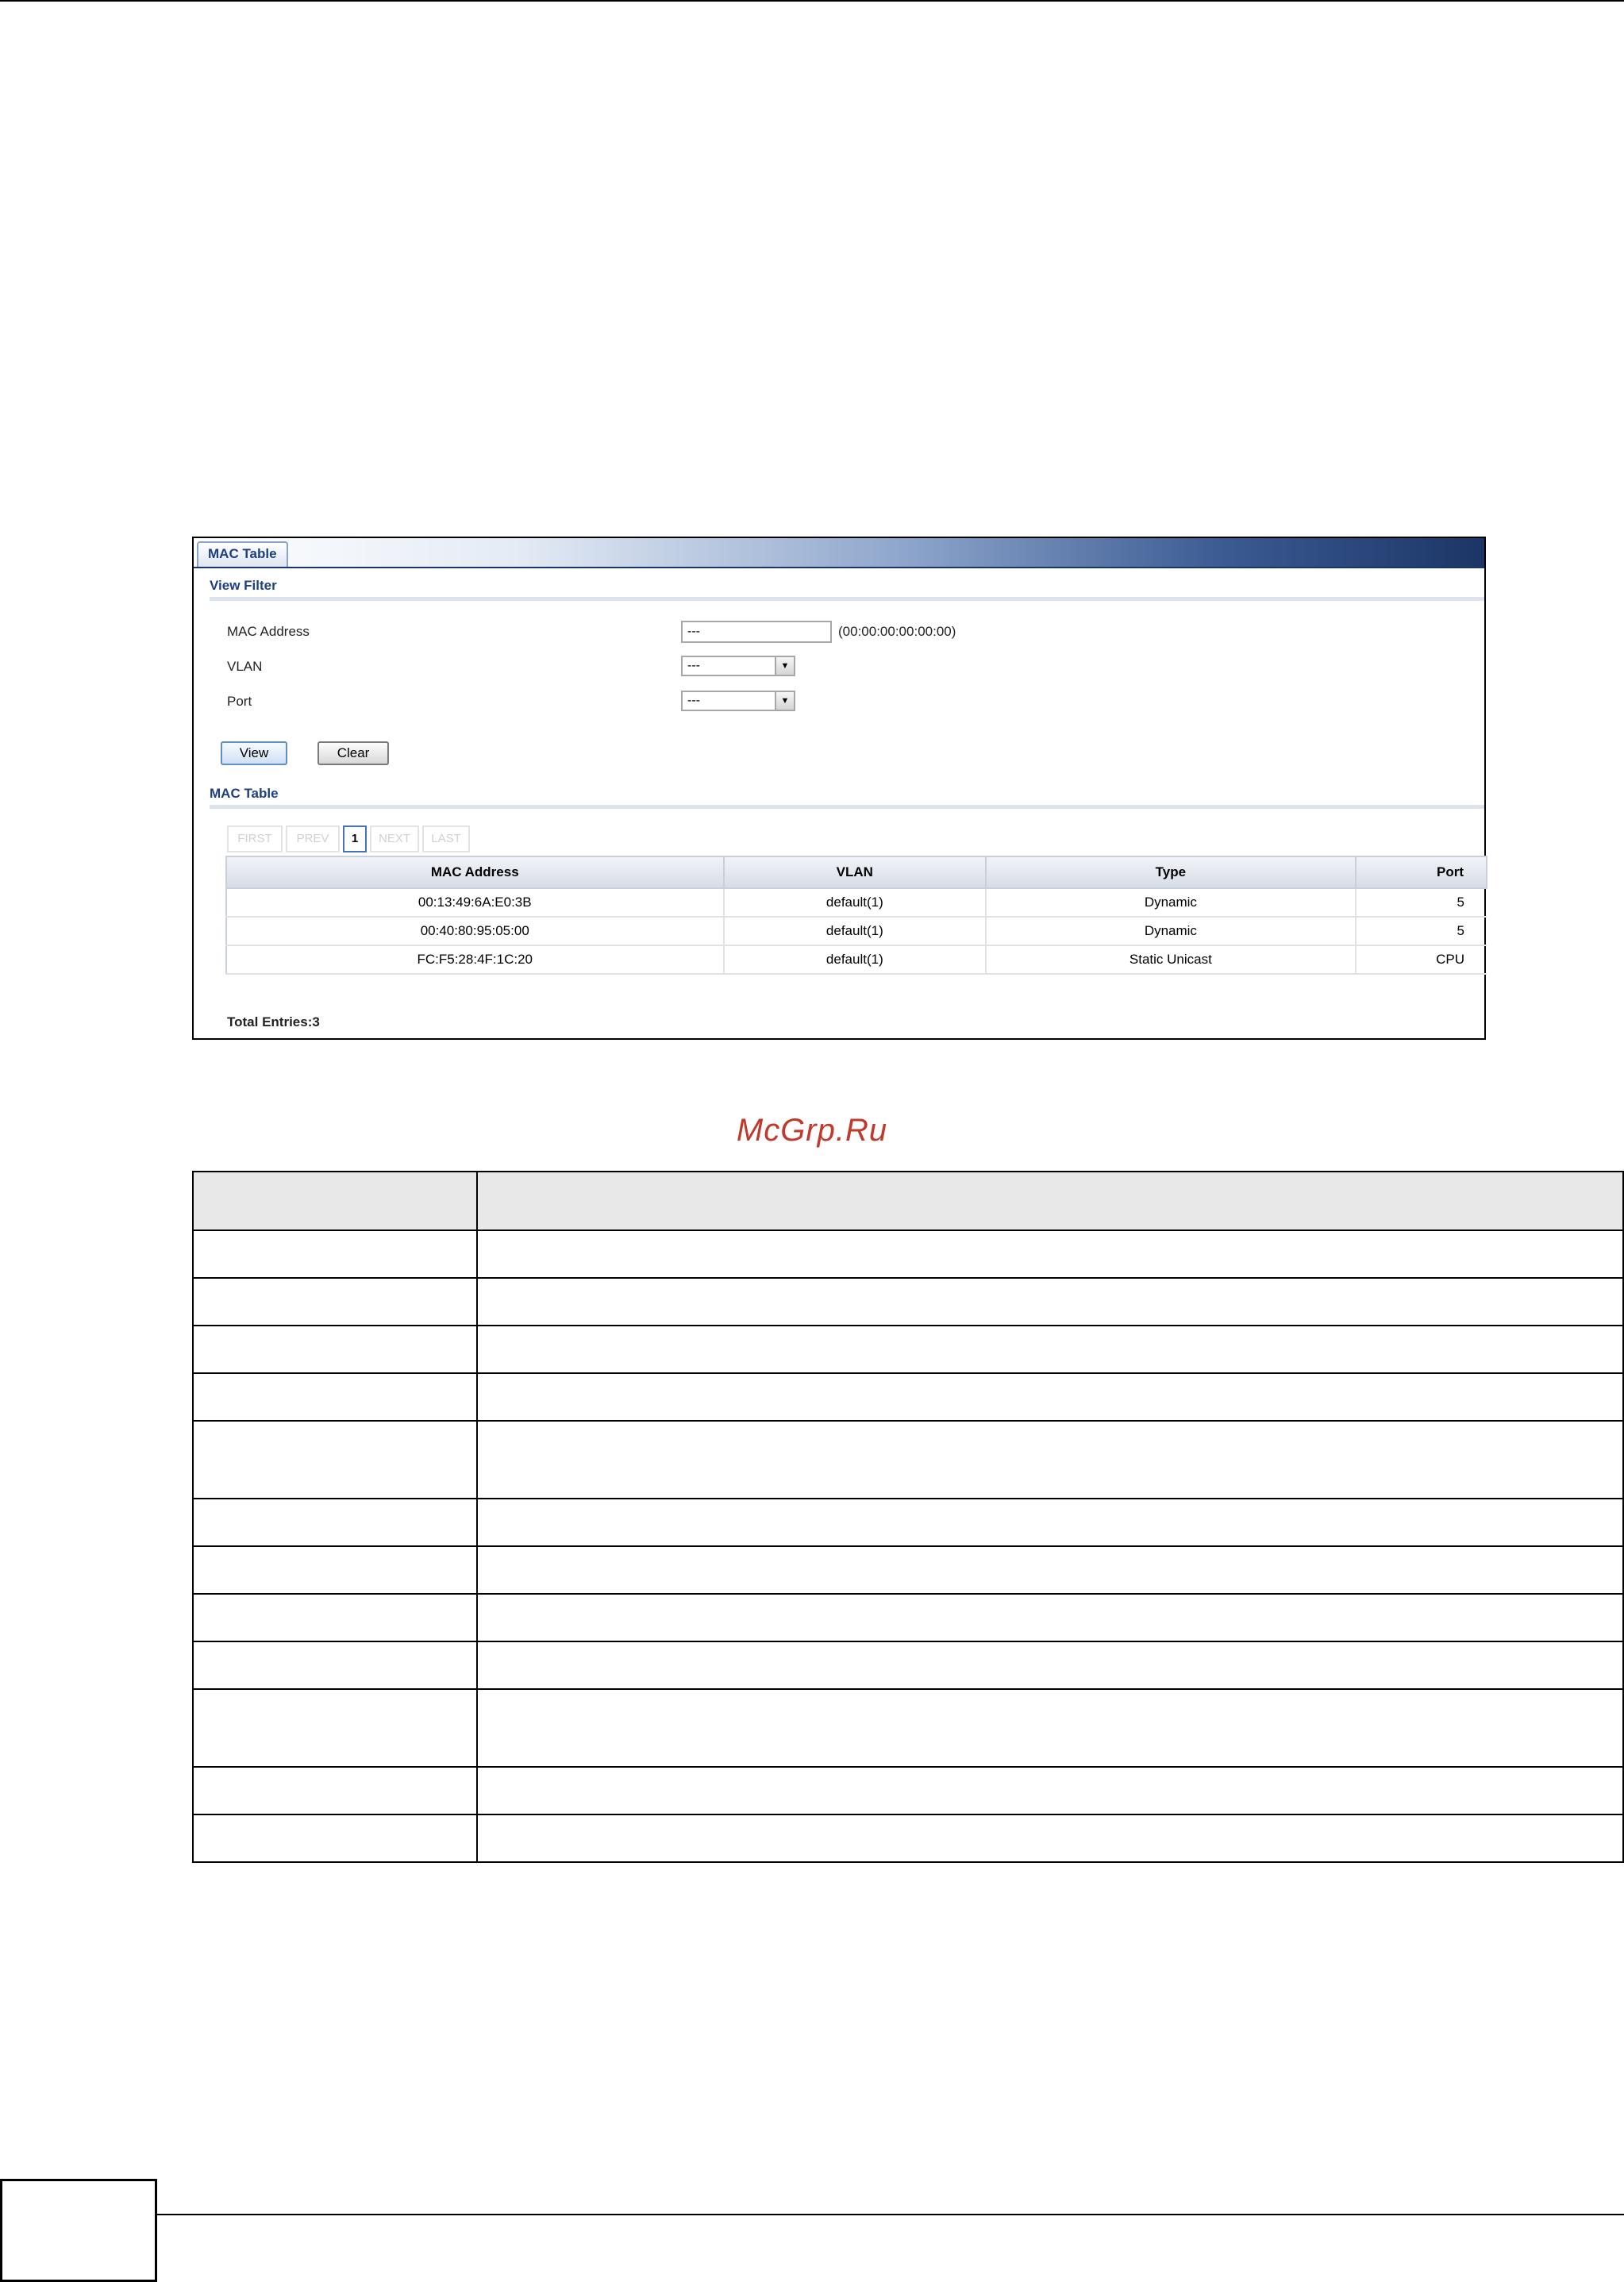 This screenshot has height=2282, width=1624. What do you see at coordinates (897, 631) in the screenshot?
I see `mac-address-format-hint: (00:00:00:00:00:00)` at bounding box center [897, 631].